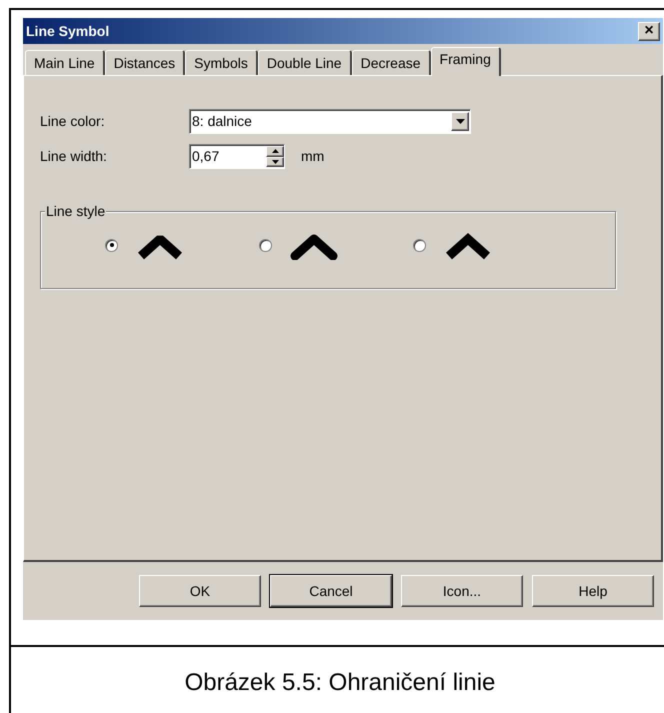 The image size is (664, 713). Describe the element at coordinates (468, 245) in the screenshot. I see `chevron-icon` at that location.